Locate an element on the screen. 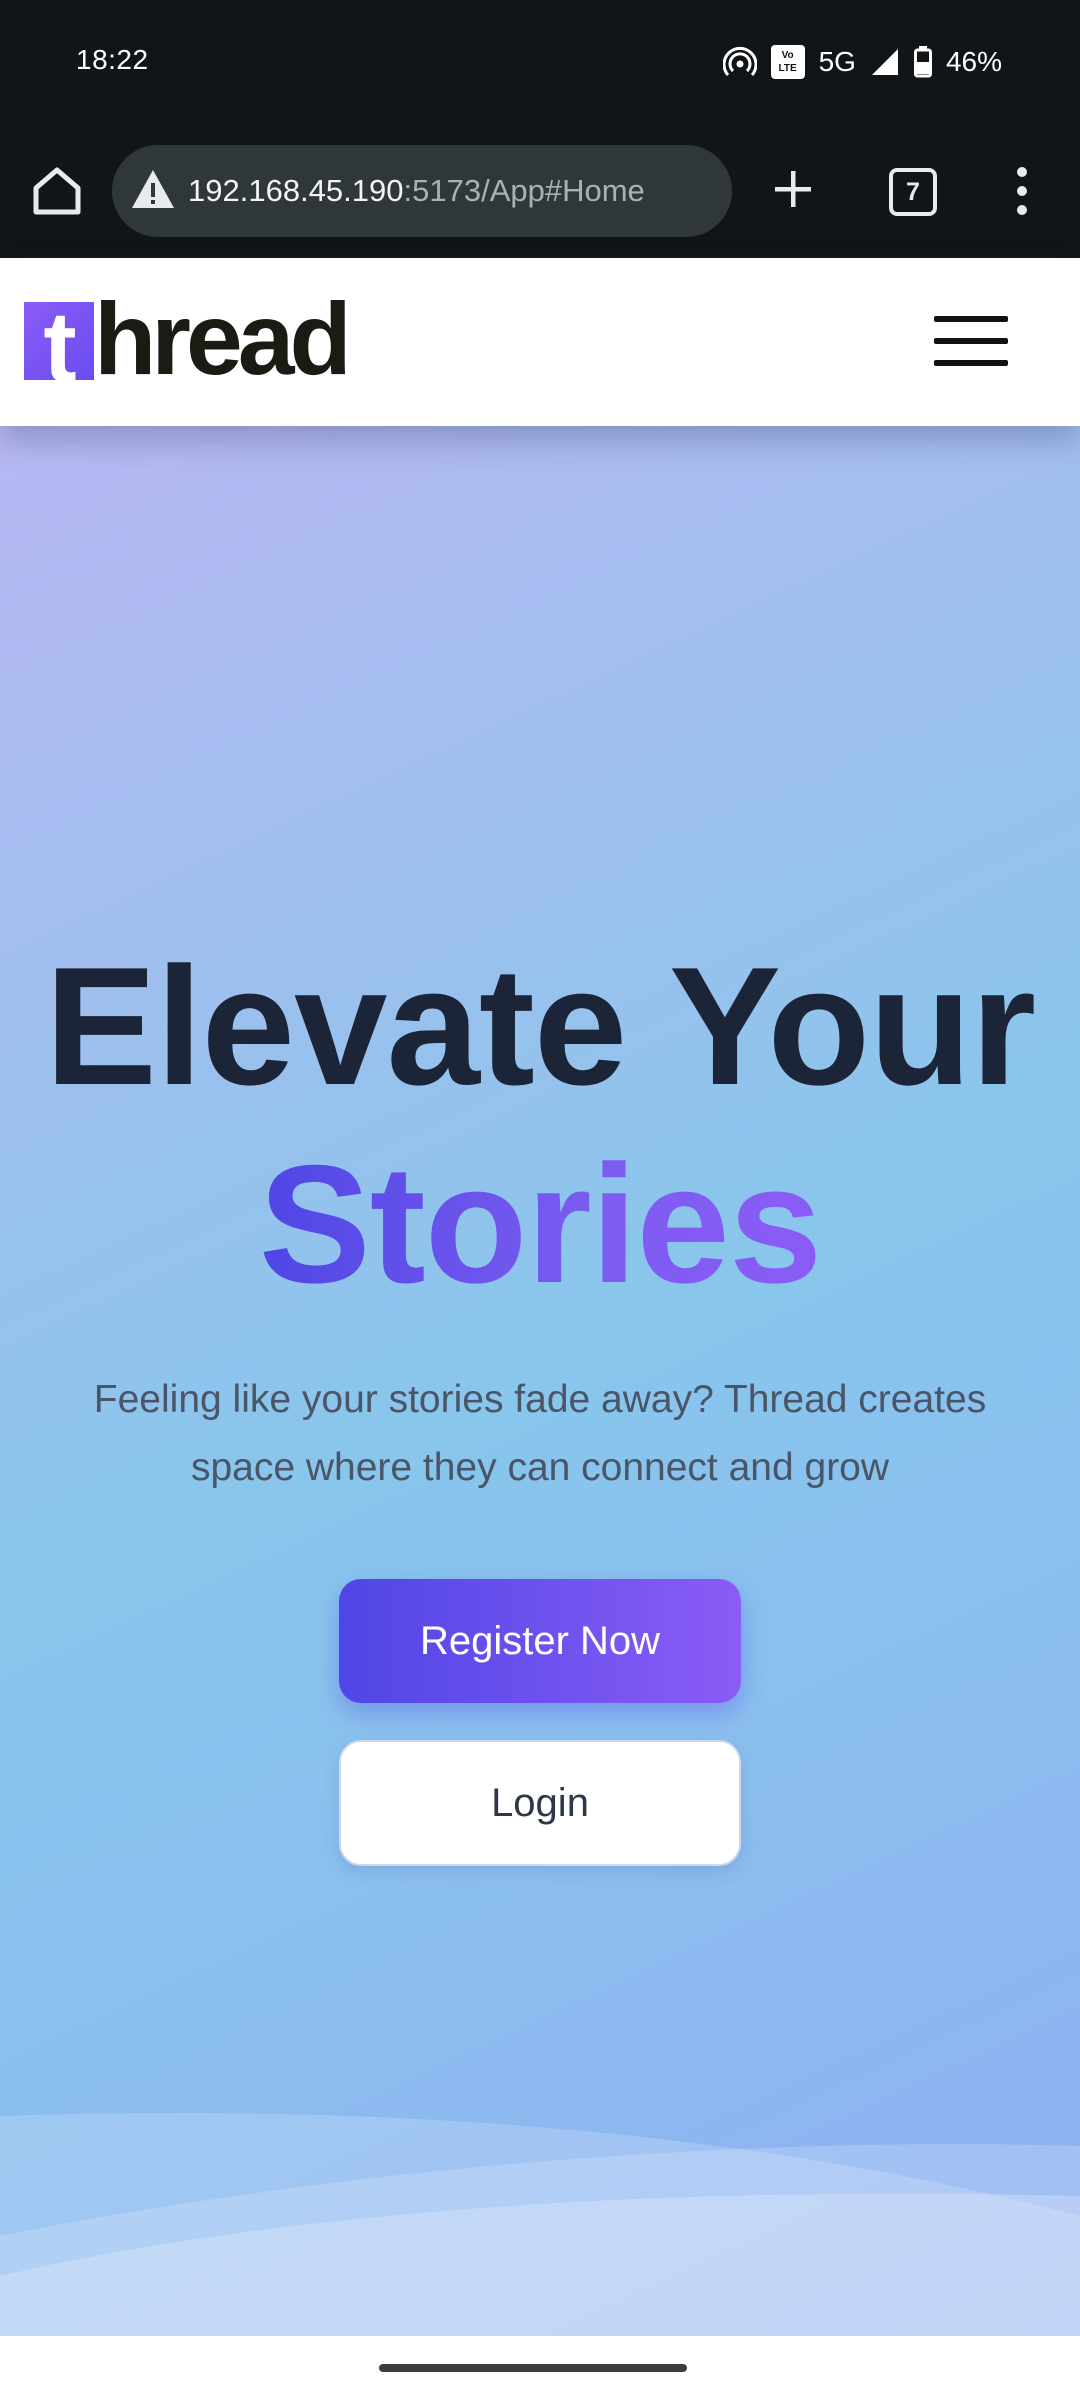 Image resolution: width=1080 pixels, height=2392 pixels. gesture-nav-bar is located at coordinates (540, 2364).